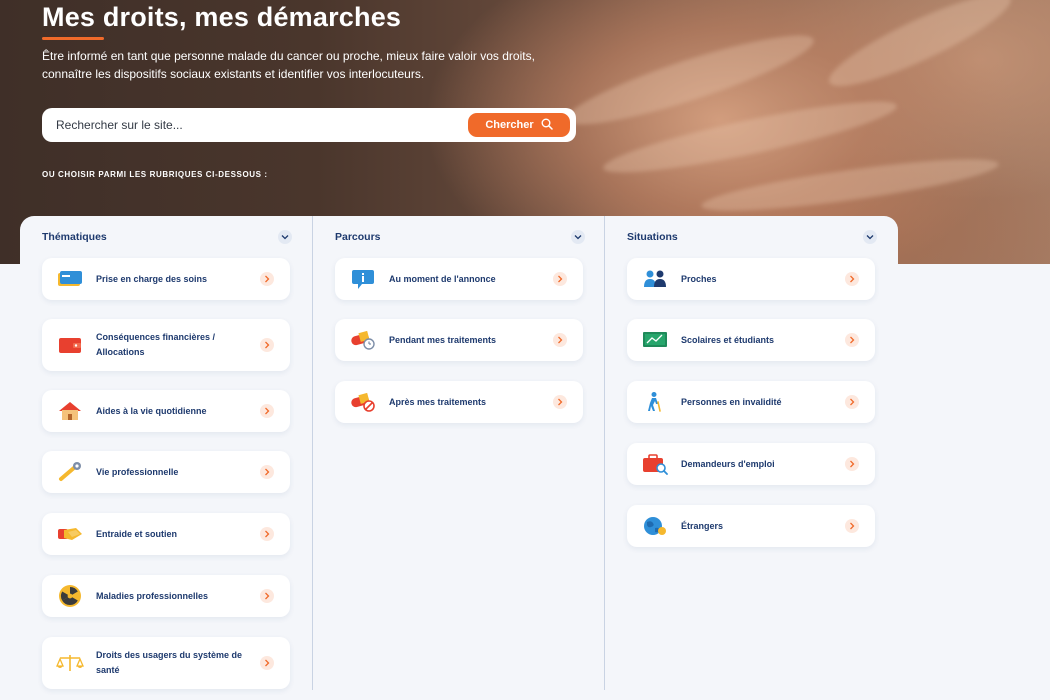 Image resolution: width=1050 pixels, height=700 pixels. I want to click on handshake-icon, so click(70, 534).